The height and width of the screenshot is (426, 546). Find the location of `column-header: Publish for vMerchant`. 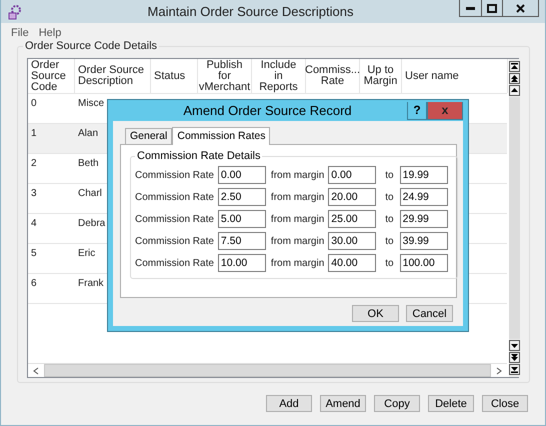

column-header: Publish for vMerchant is located at coordinates (225, 76).